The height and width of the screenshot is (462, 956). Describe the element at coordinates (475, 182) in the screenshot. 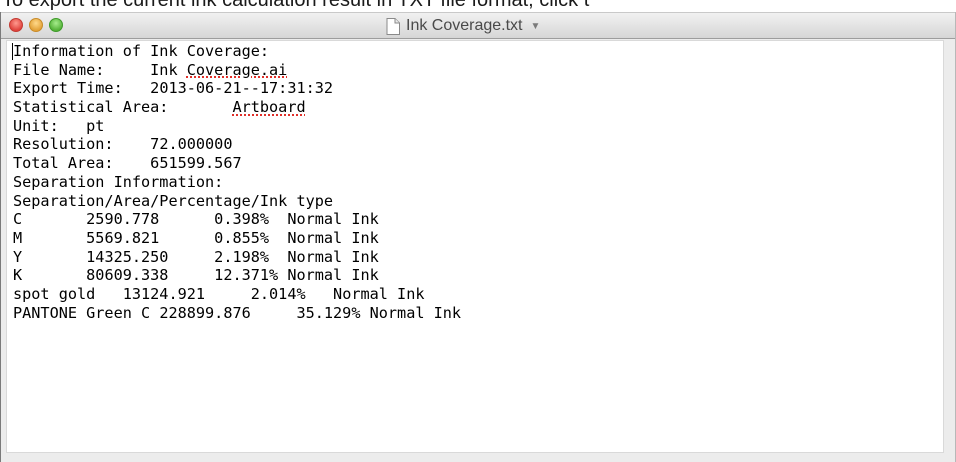

I see `separation-header-line: Separation Information:` at that location.